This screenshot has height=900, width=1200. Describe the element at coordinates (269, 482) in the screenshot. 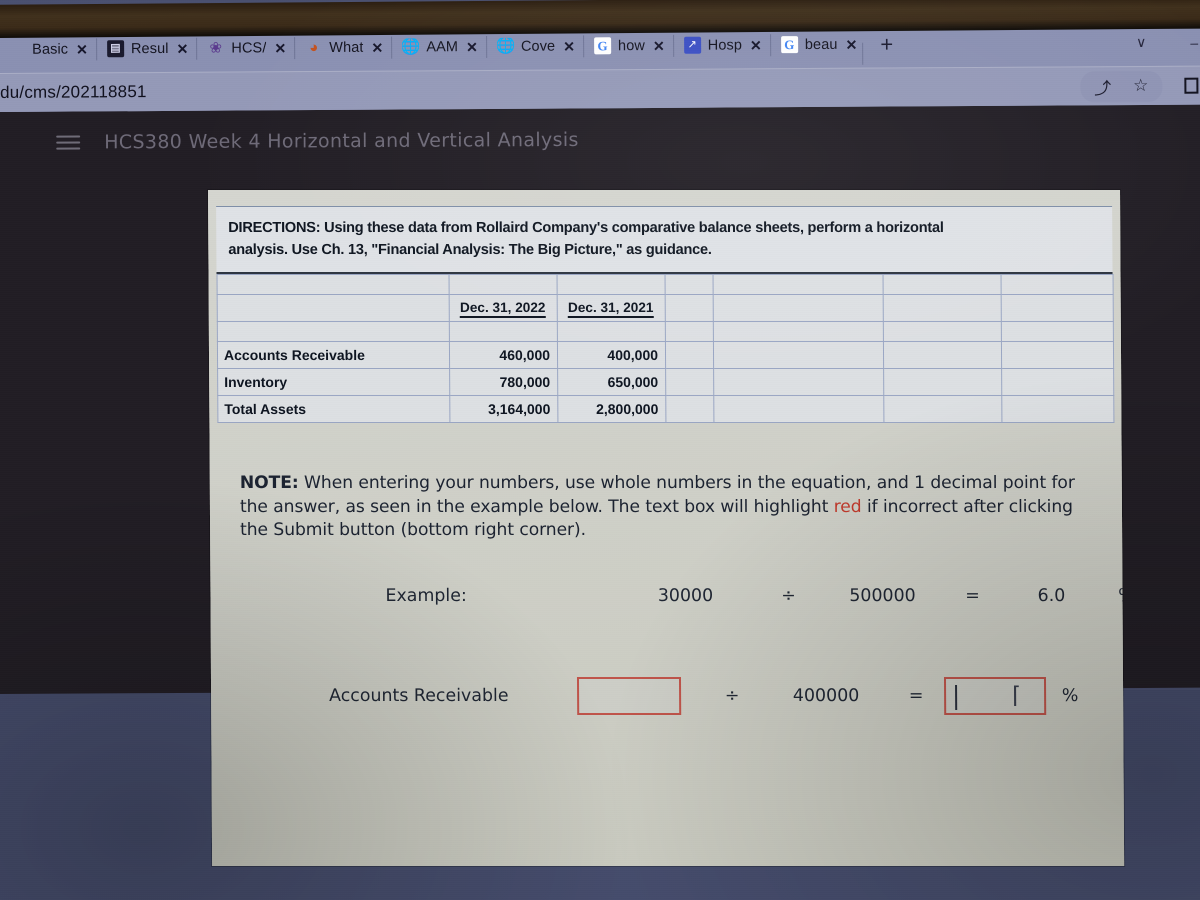

I see `note-prefix: NOTE:` at that location.